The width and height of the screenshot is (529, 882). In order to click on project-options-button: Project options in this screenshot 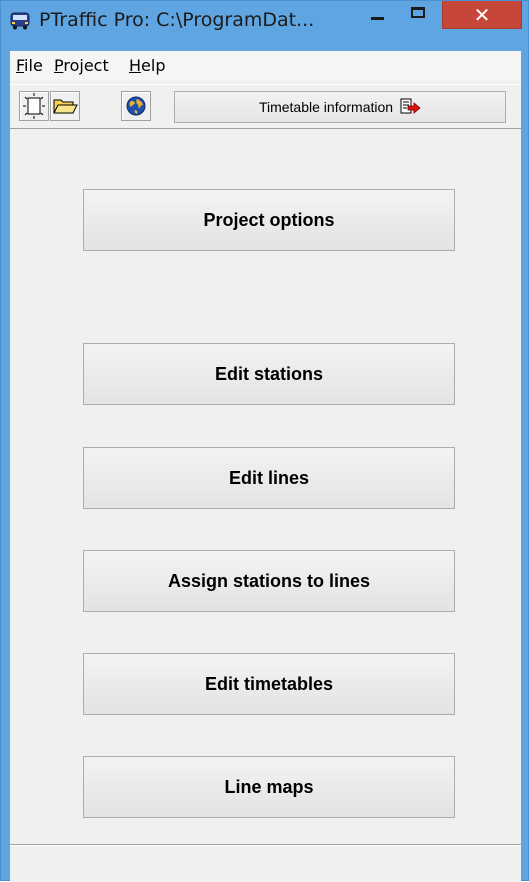, I will do `click(269, 220)`.